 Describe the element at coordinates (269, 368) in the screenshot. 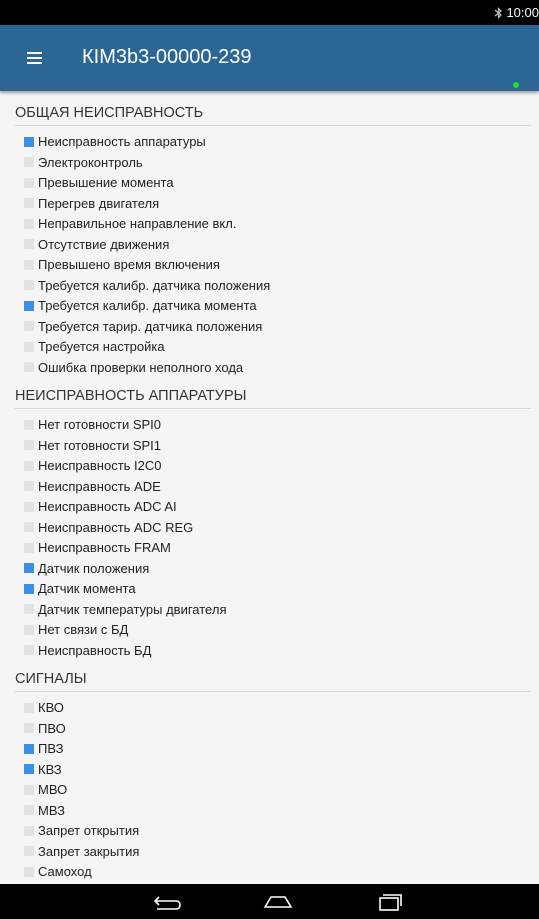

I see `list-item: Ошибка проверки неполного хода` at that location.